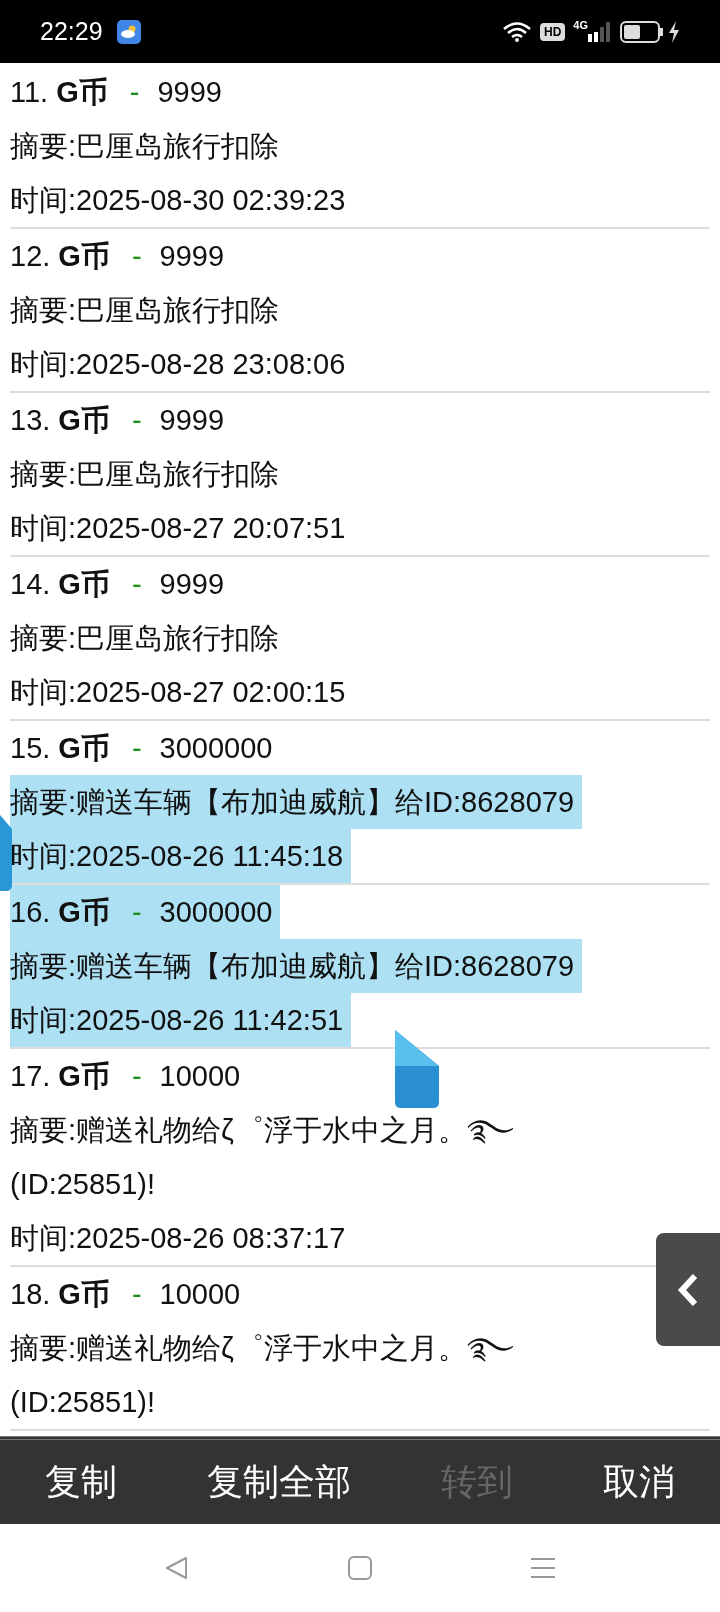 This screenshot has height=1612, width=720. I want to click on record-title: 18. G币 - 10000, so click(126, 1294).